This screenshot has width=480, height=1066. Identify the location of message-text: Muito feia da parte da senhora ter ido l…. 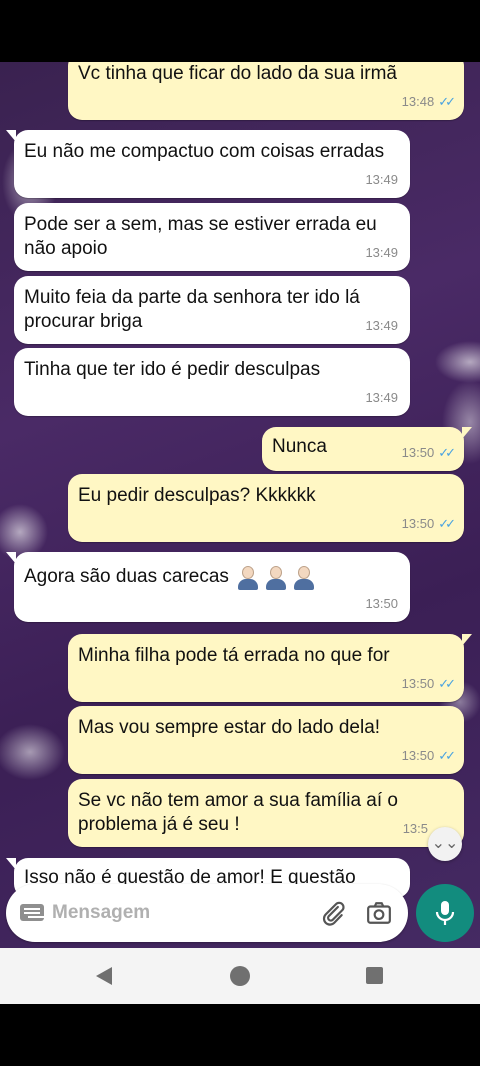
(195, 309).